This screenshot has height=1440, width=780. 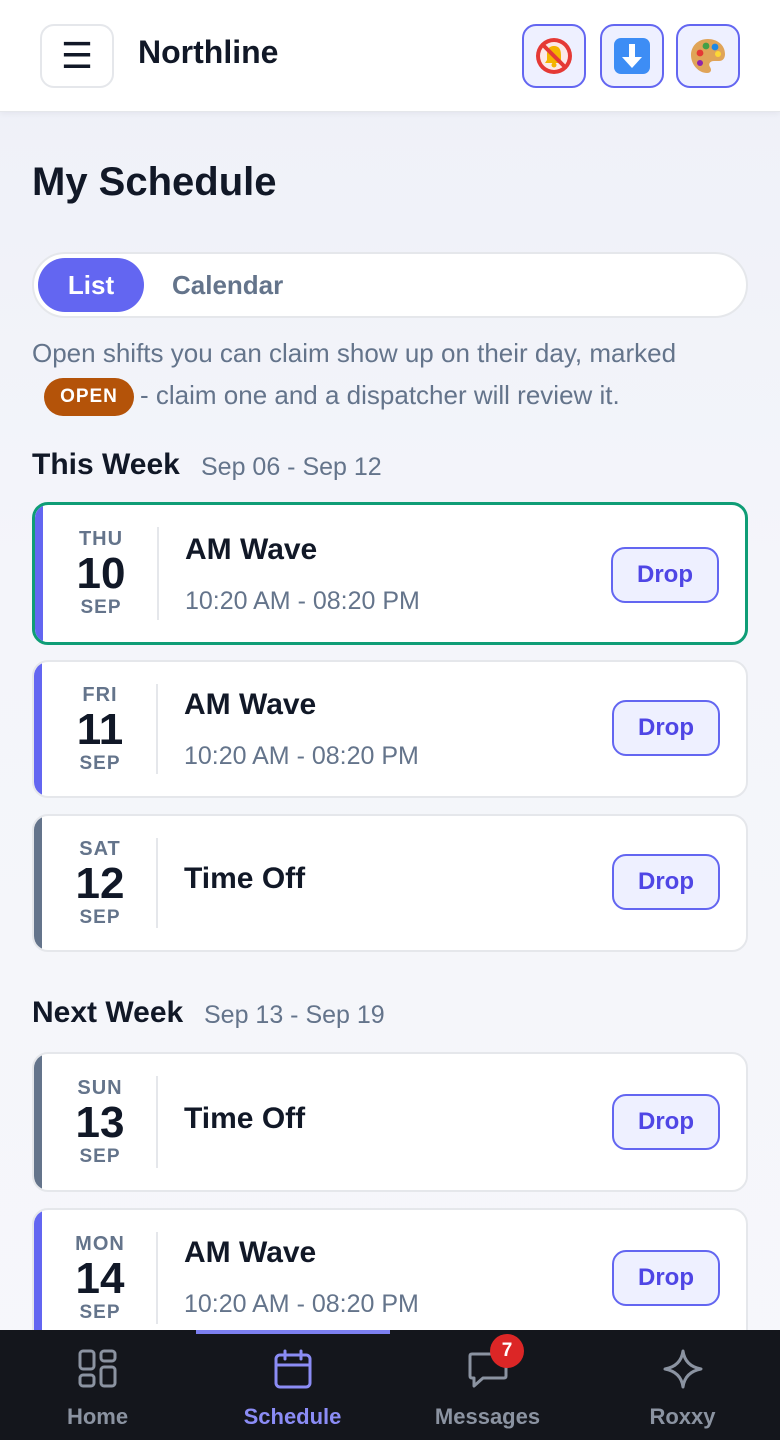 I want to click on notifications-muted-button, so click(x=554, y=56).